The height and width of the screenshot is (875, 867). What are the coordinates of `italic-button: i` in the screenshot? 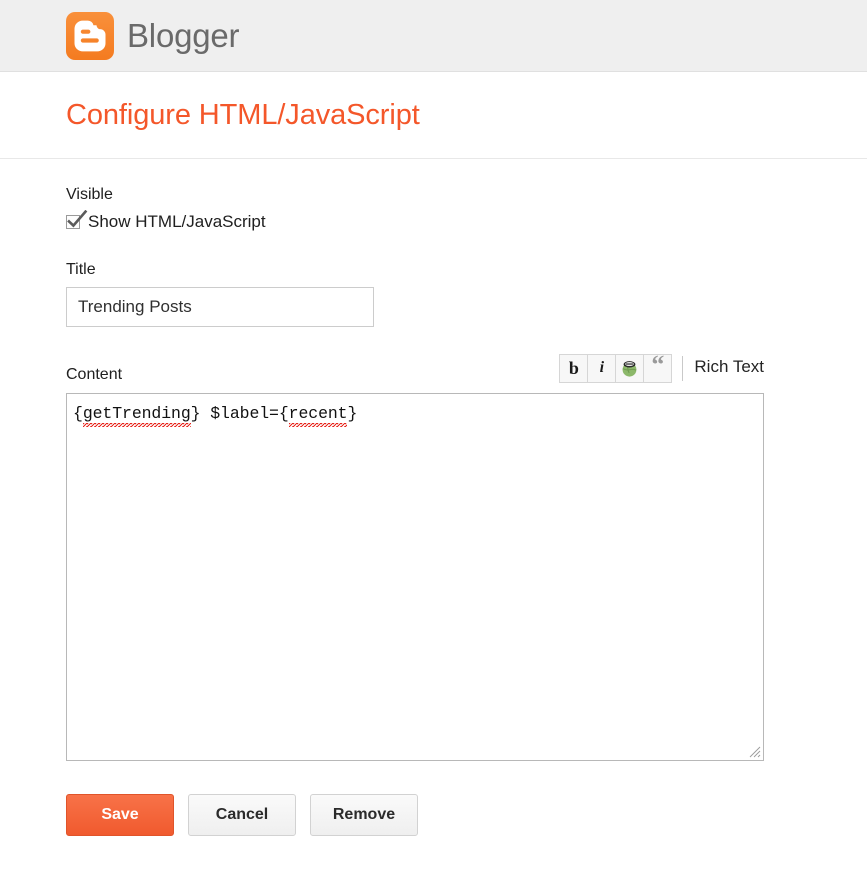 It's located at (602, 368).